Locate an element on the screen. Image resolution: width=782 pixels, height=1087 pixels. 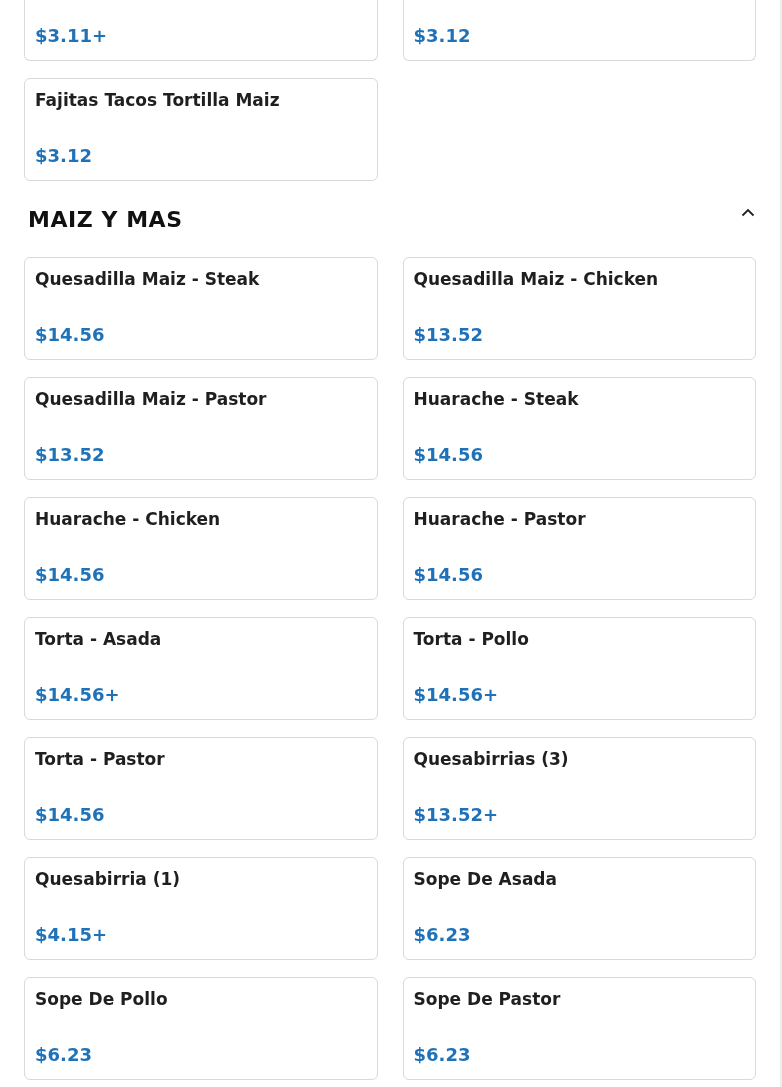
menu-item-card: Fajitas Tacos Tortilla Maiz $3.12 is located at coordinates (201, 129).